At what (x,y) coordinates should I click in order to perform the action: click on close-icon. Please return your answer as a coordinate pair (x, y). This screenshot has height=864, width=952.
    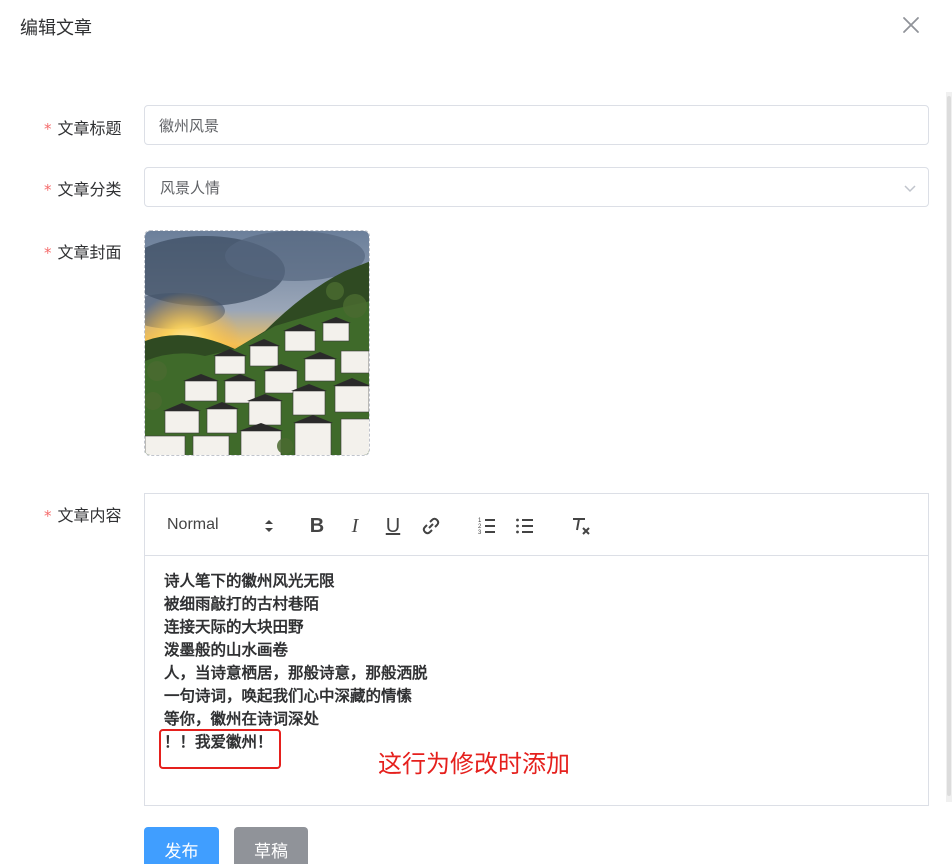
    Looking at the image, I should click on (911, 25).